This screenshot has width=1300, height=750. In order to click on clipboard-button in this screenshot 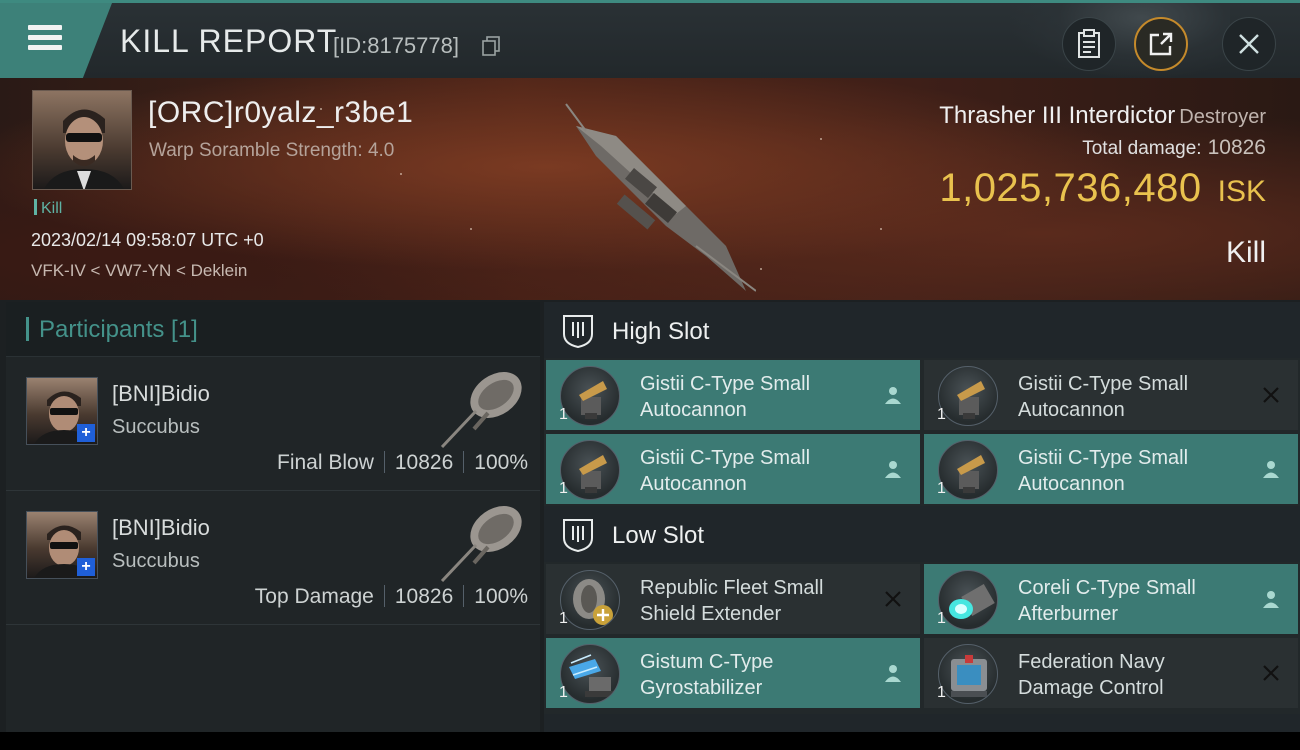, I will do `click(1089, 44)`.